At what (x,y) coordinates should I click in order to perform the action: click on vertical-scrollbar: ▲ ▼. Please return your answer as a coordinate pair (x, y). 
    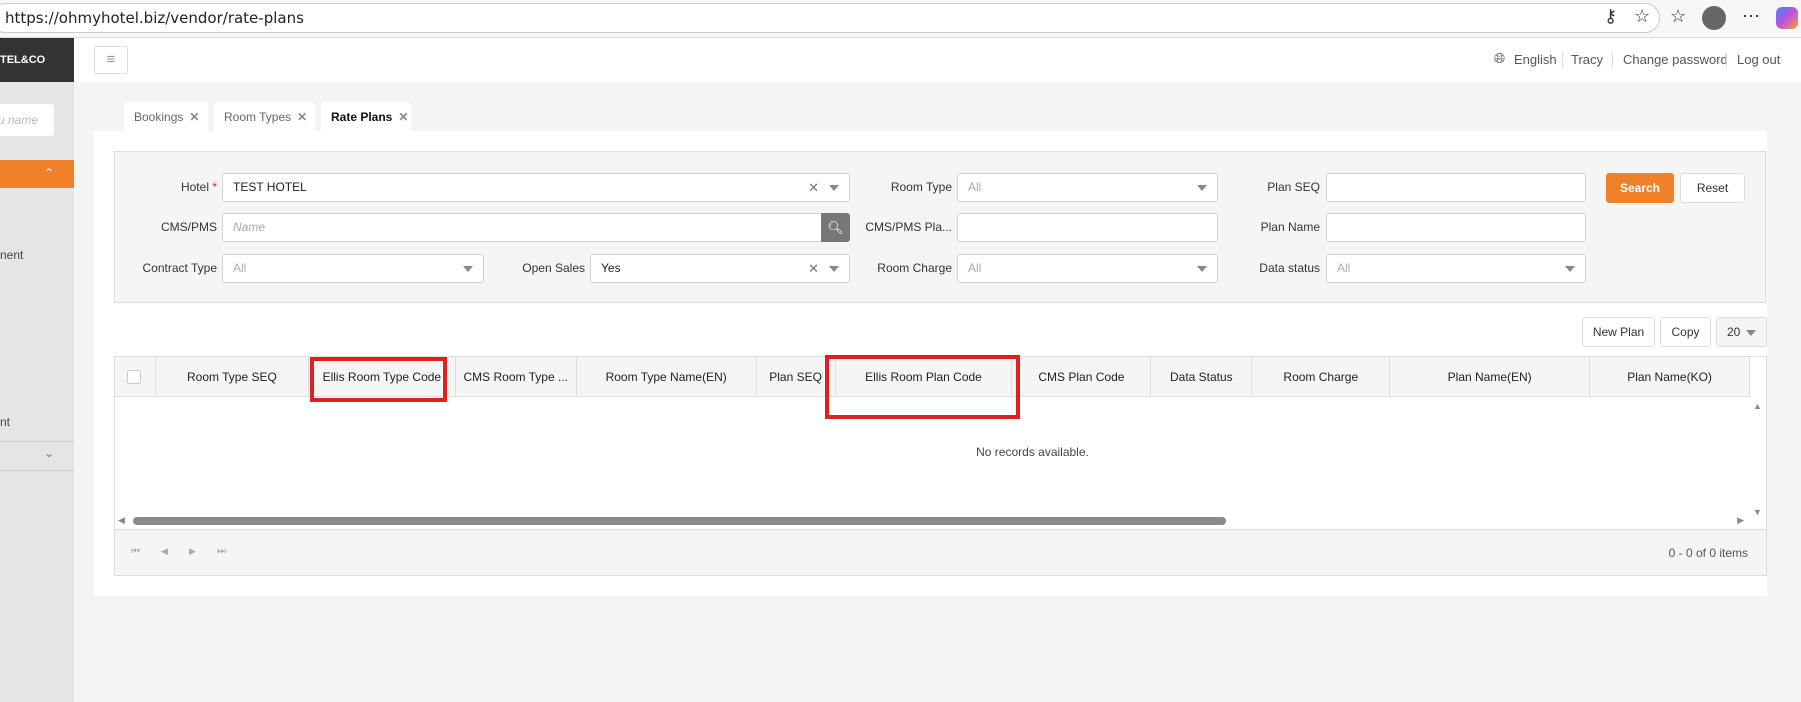
    Looking at the image, I should click on (1757, 459).